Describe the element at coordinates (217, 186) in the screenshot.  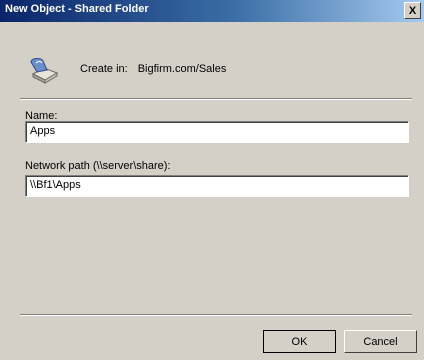
I see `network-path-input: \\Bf1\Apps` at that location.